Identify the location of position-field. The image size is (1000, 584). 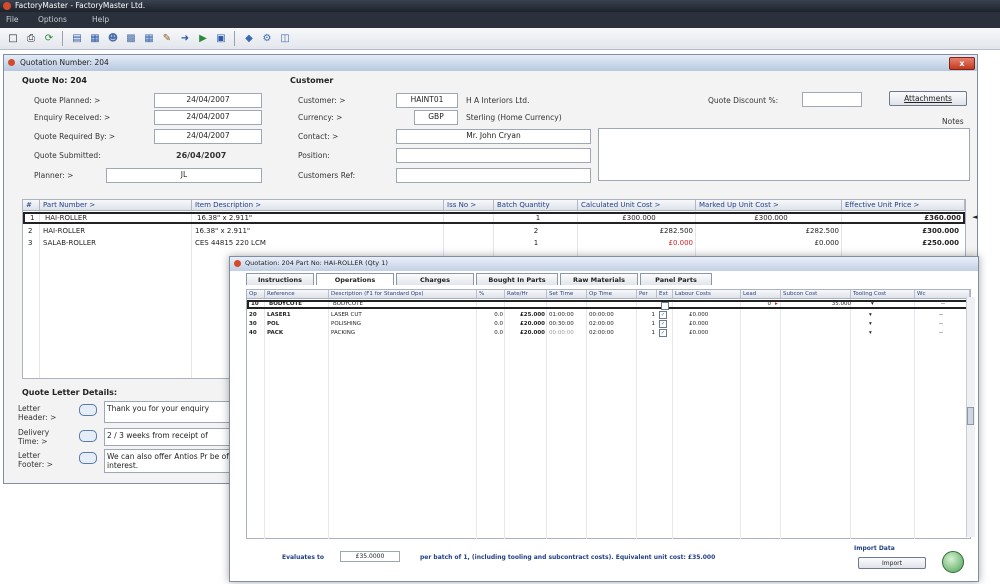
(493, 155).